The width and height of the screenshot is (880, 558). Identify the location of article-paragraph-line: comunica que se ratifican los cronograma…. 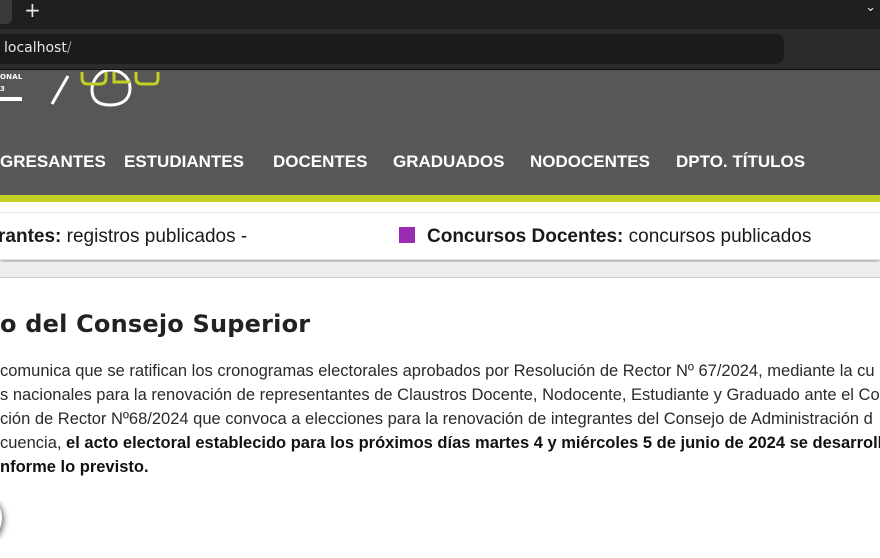
(437, 371).